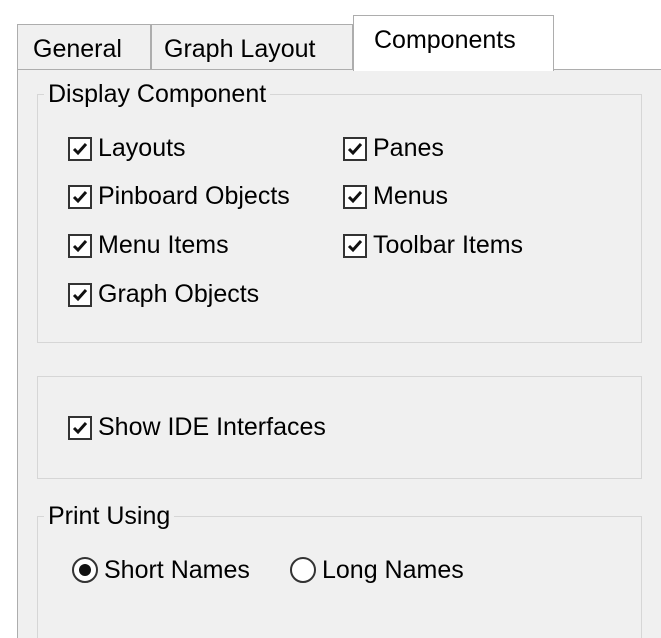 The width and height of the screenshot is (661, 638). I want to click on long-names-label: Long Names, so click(393, 569).